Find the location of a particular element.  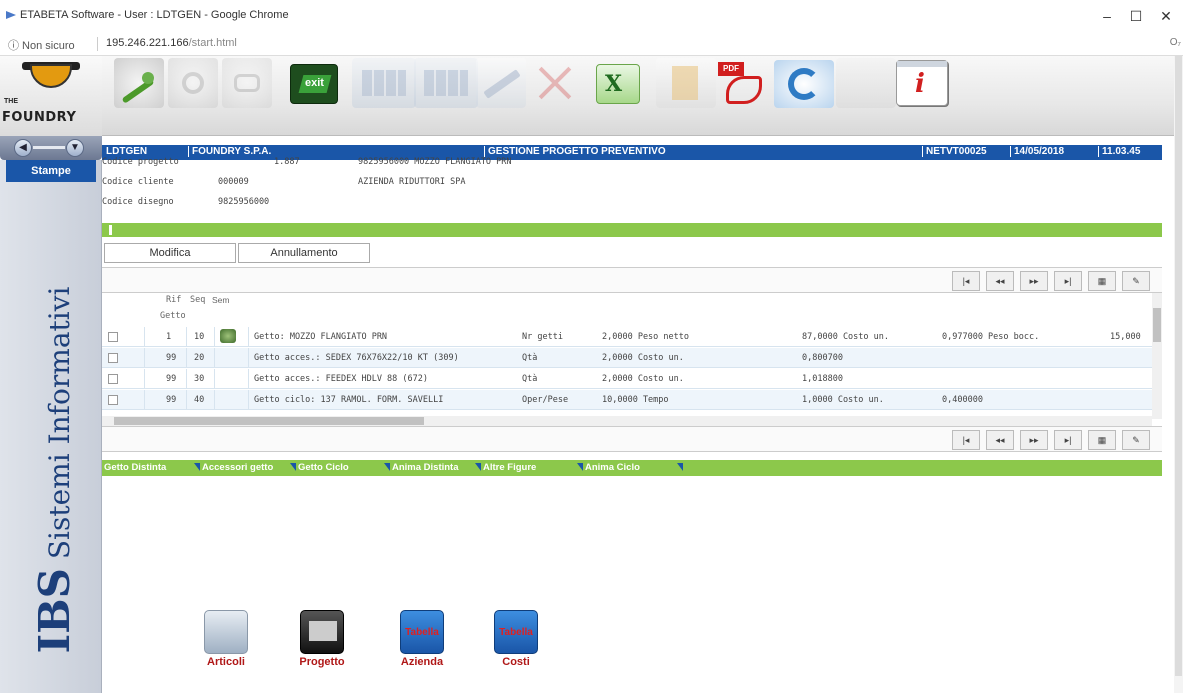

pencil-icon is located at coordinates (501, 83).